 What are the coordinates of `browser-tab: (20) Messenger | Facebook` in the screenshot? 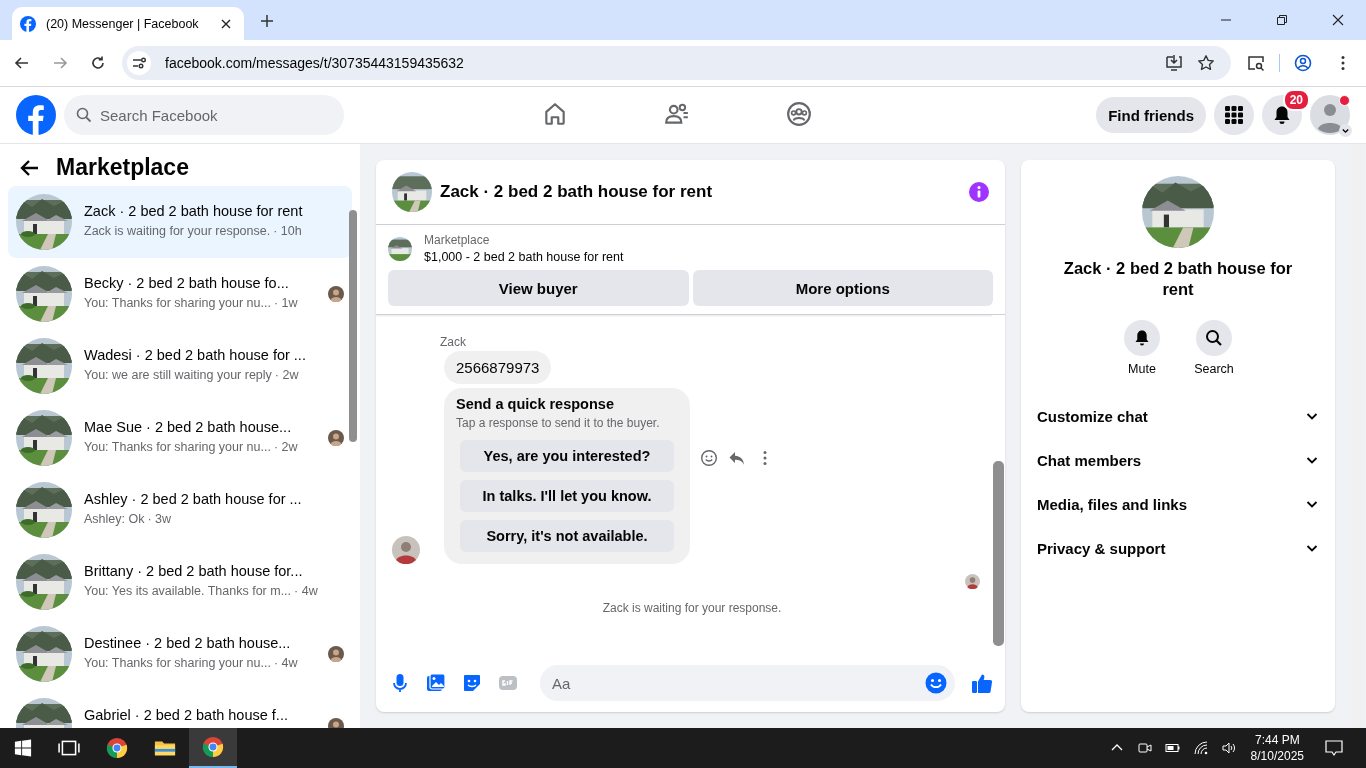 It's located at (128, 23).